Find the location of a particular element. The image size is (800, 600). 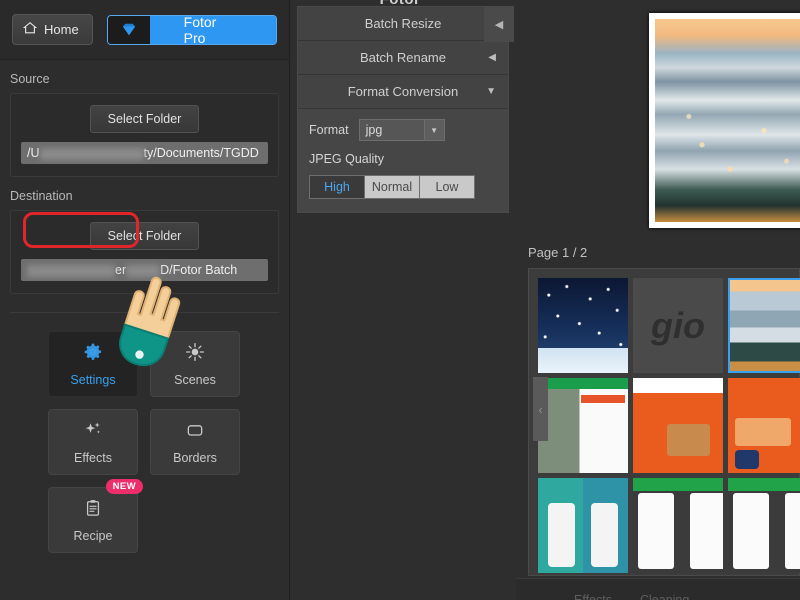

house-icon is located at coordinates (30, 29).